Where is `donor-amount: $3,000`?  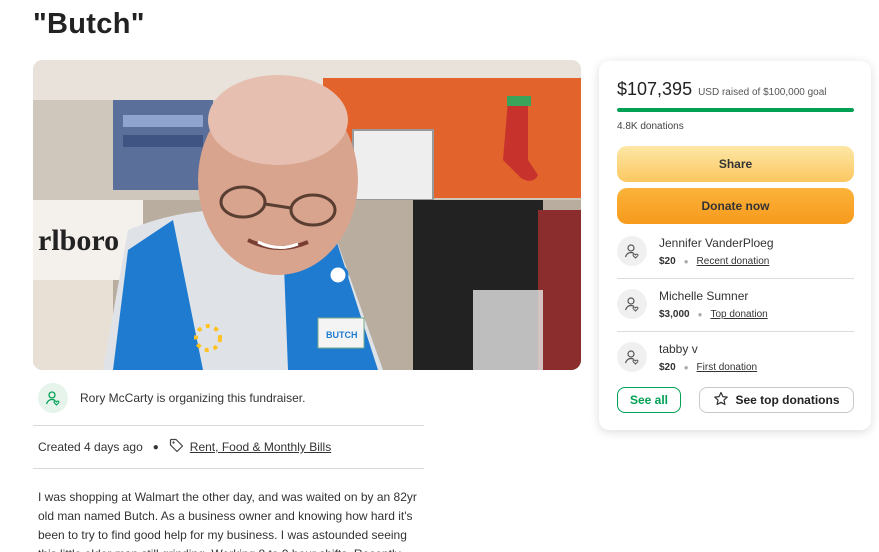
donor-amount: $3,000 is located at coordinates (674, 314).